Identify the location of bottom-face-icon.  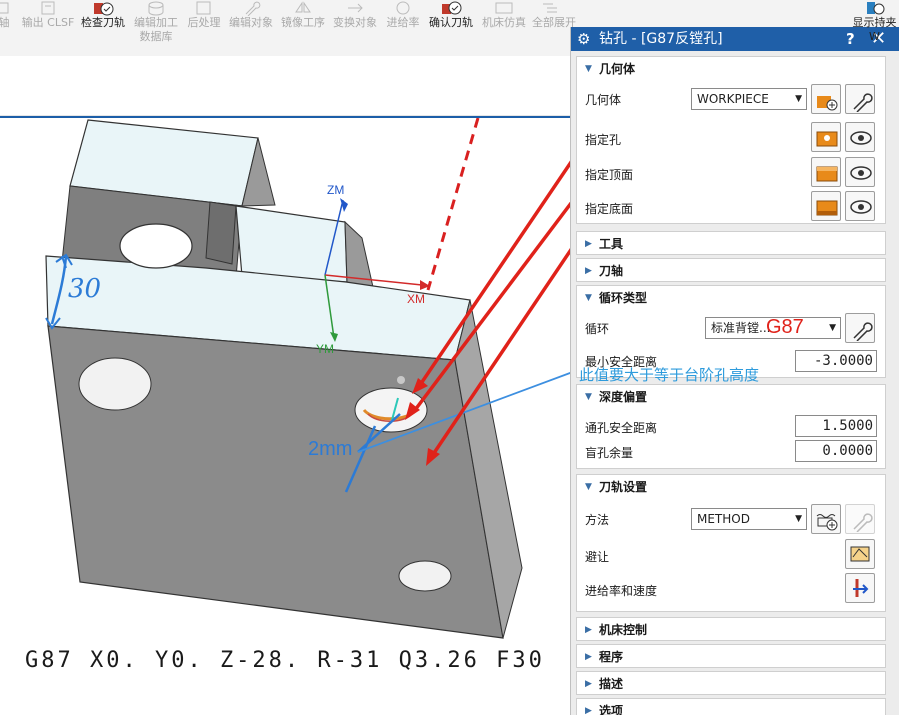
(827, 208).